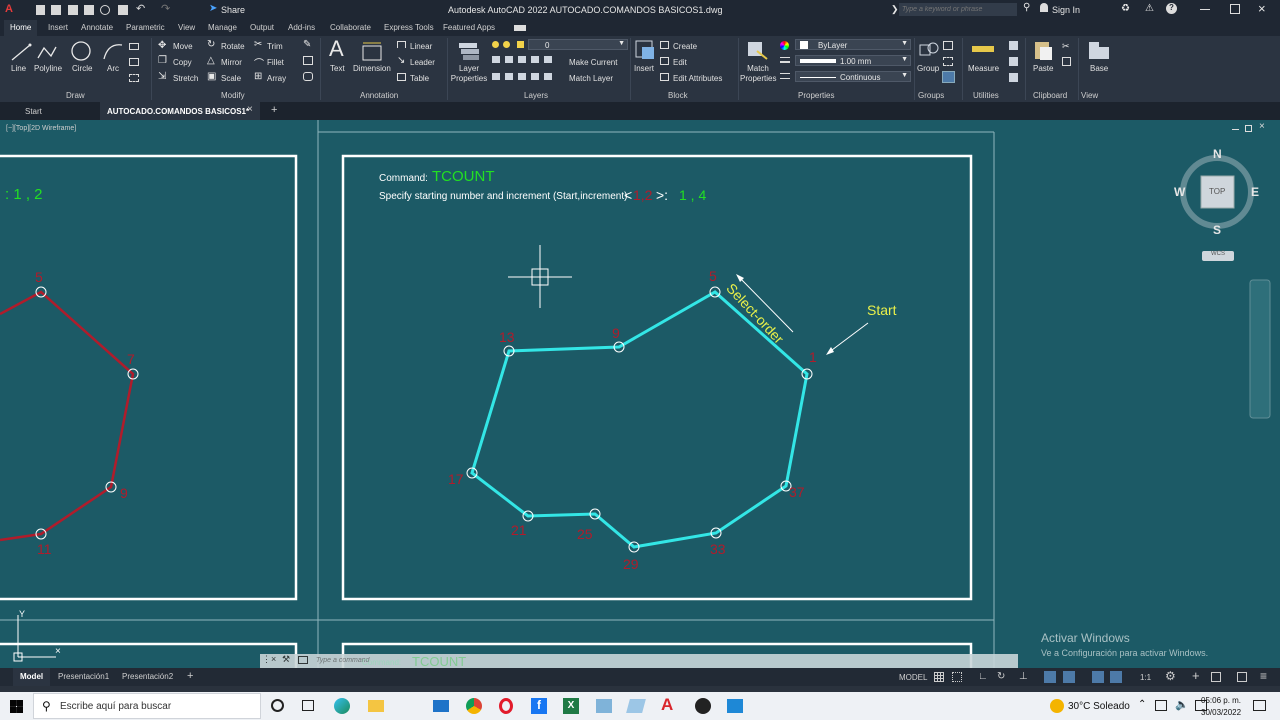 The height and width of the screenshot is (720, 1280). What do you see at coordinates (213, 8) in the screenshot?
I see `share-icon: ➤` at bounding box center [213, 8].